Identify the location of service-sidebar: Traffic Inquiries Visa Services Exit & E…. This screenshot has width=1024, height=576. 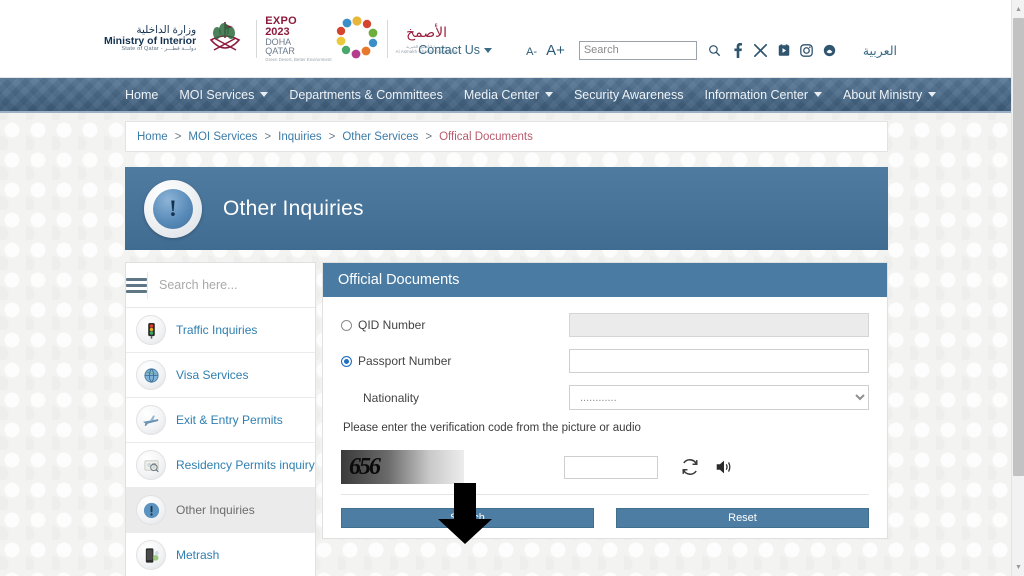
(220, 419).